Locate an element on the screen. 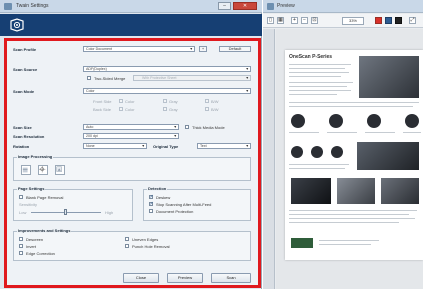 This screenshot has height=289, width=423. original-type-label: Original Type is located at coordinates (166, 146).